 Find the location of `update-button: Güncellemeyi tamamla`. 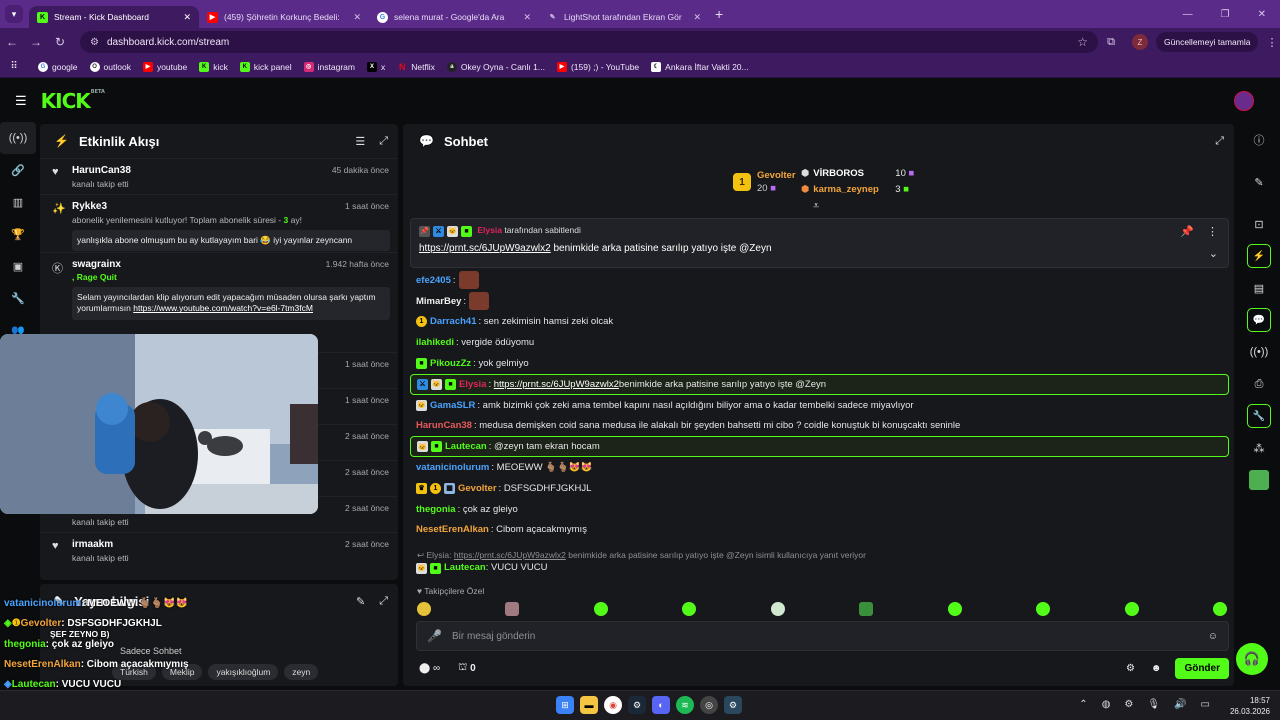

update-button: Güncellemeyi tamamla is located at coordinates (1207, 42).